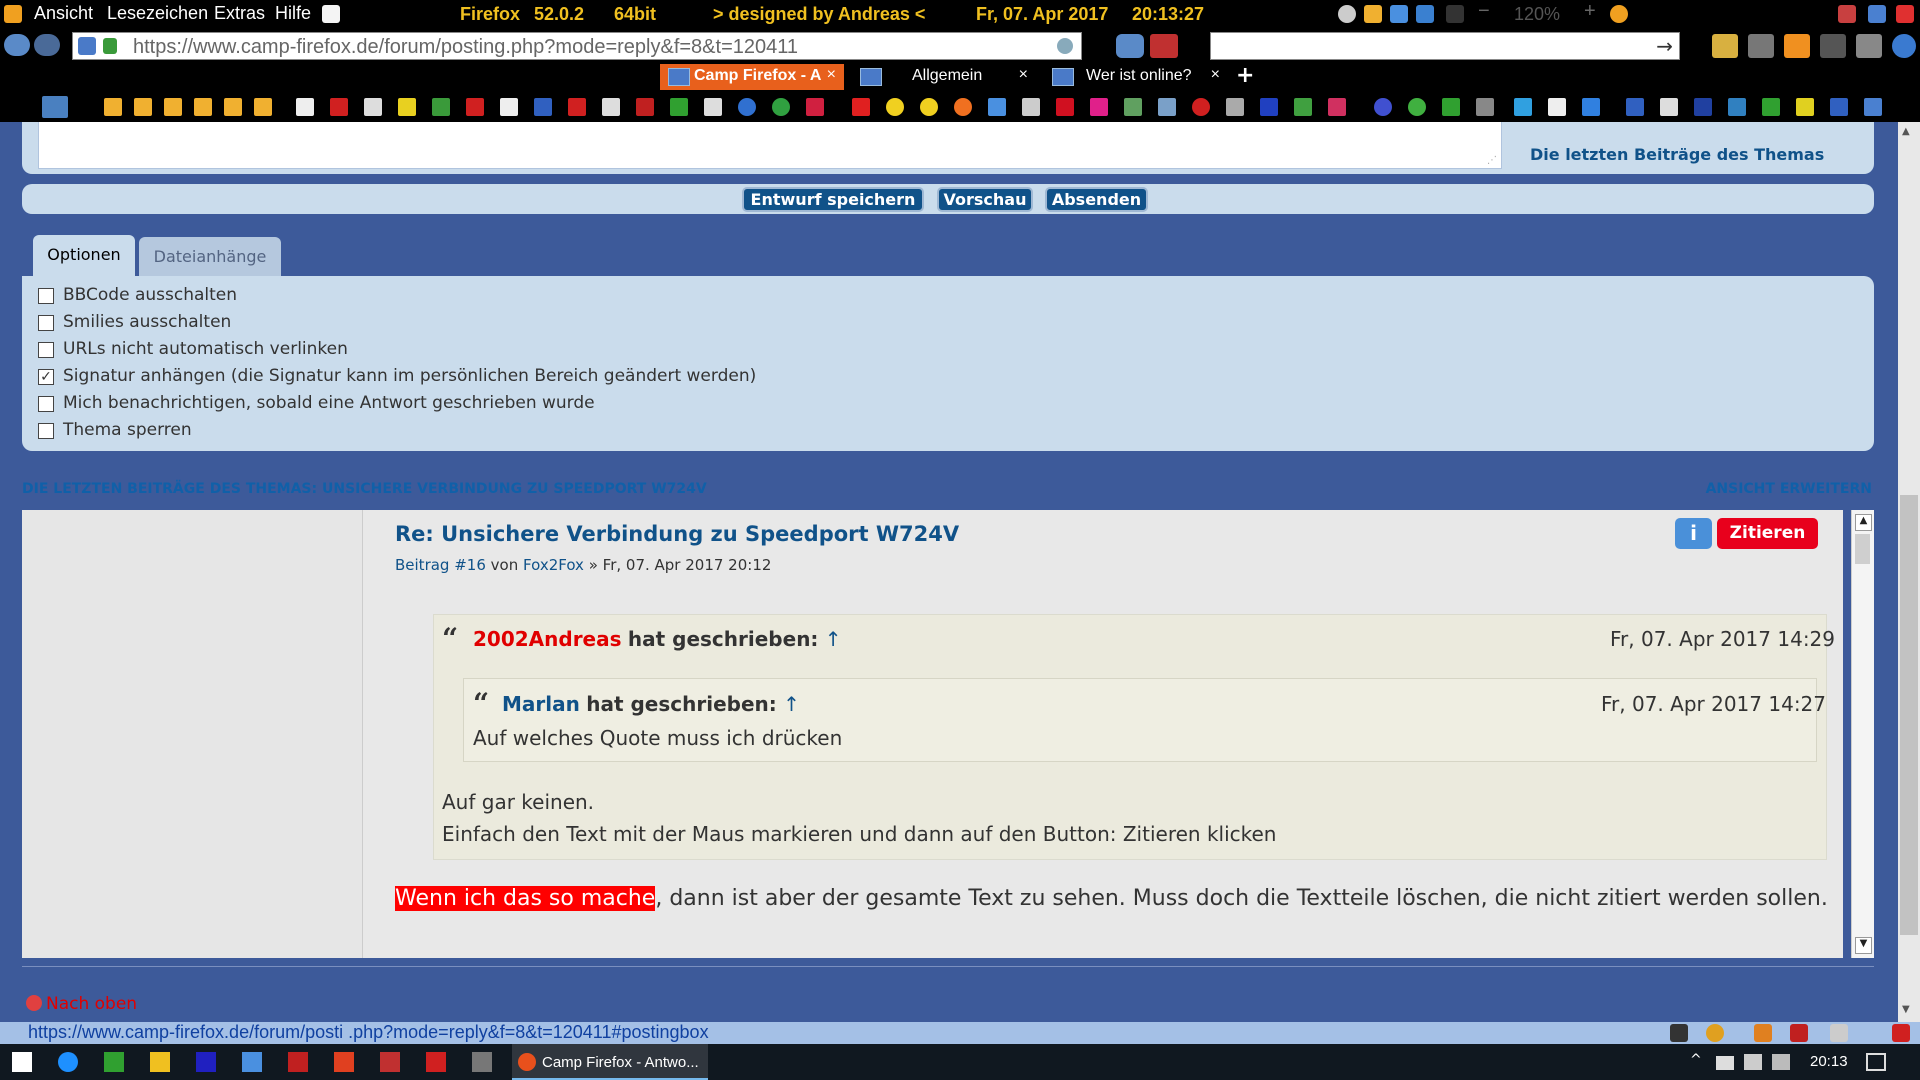 The width and height of the screenshot is (1920, 1080). I want to click on edge-icon, so click(68, 1062).